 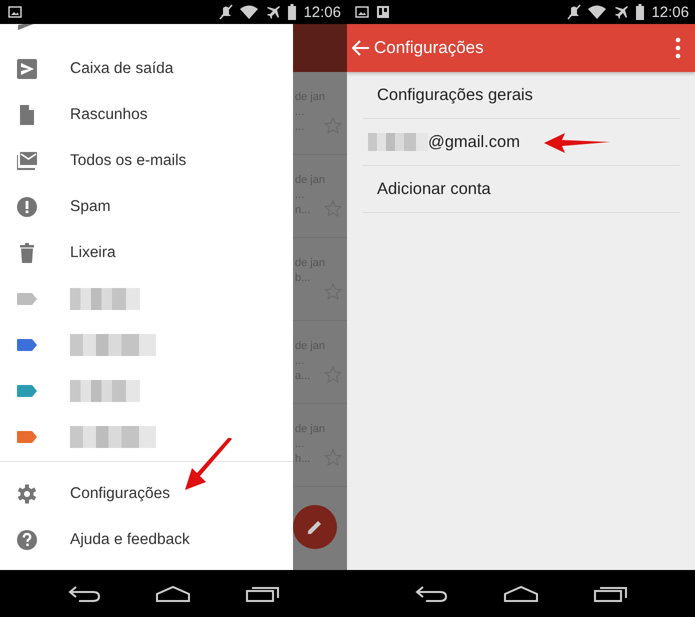 I want to click on settings-item: Configurações gerais, so click(x=455, y=95).